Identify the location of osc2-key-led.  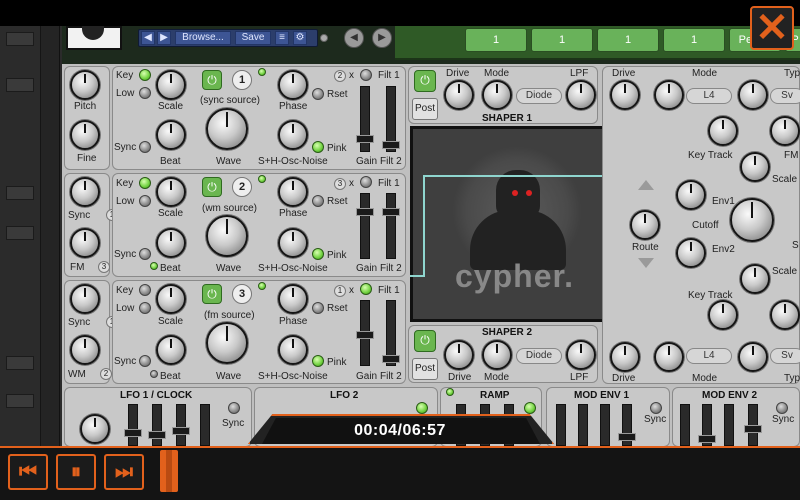
(145, 183).